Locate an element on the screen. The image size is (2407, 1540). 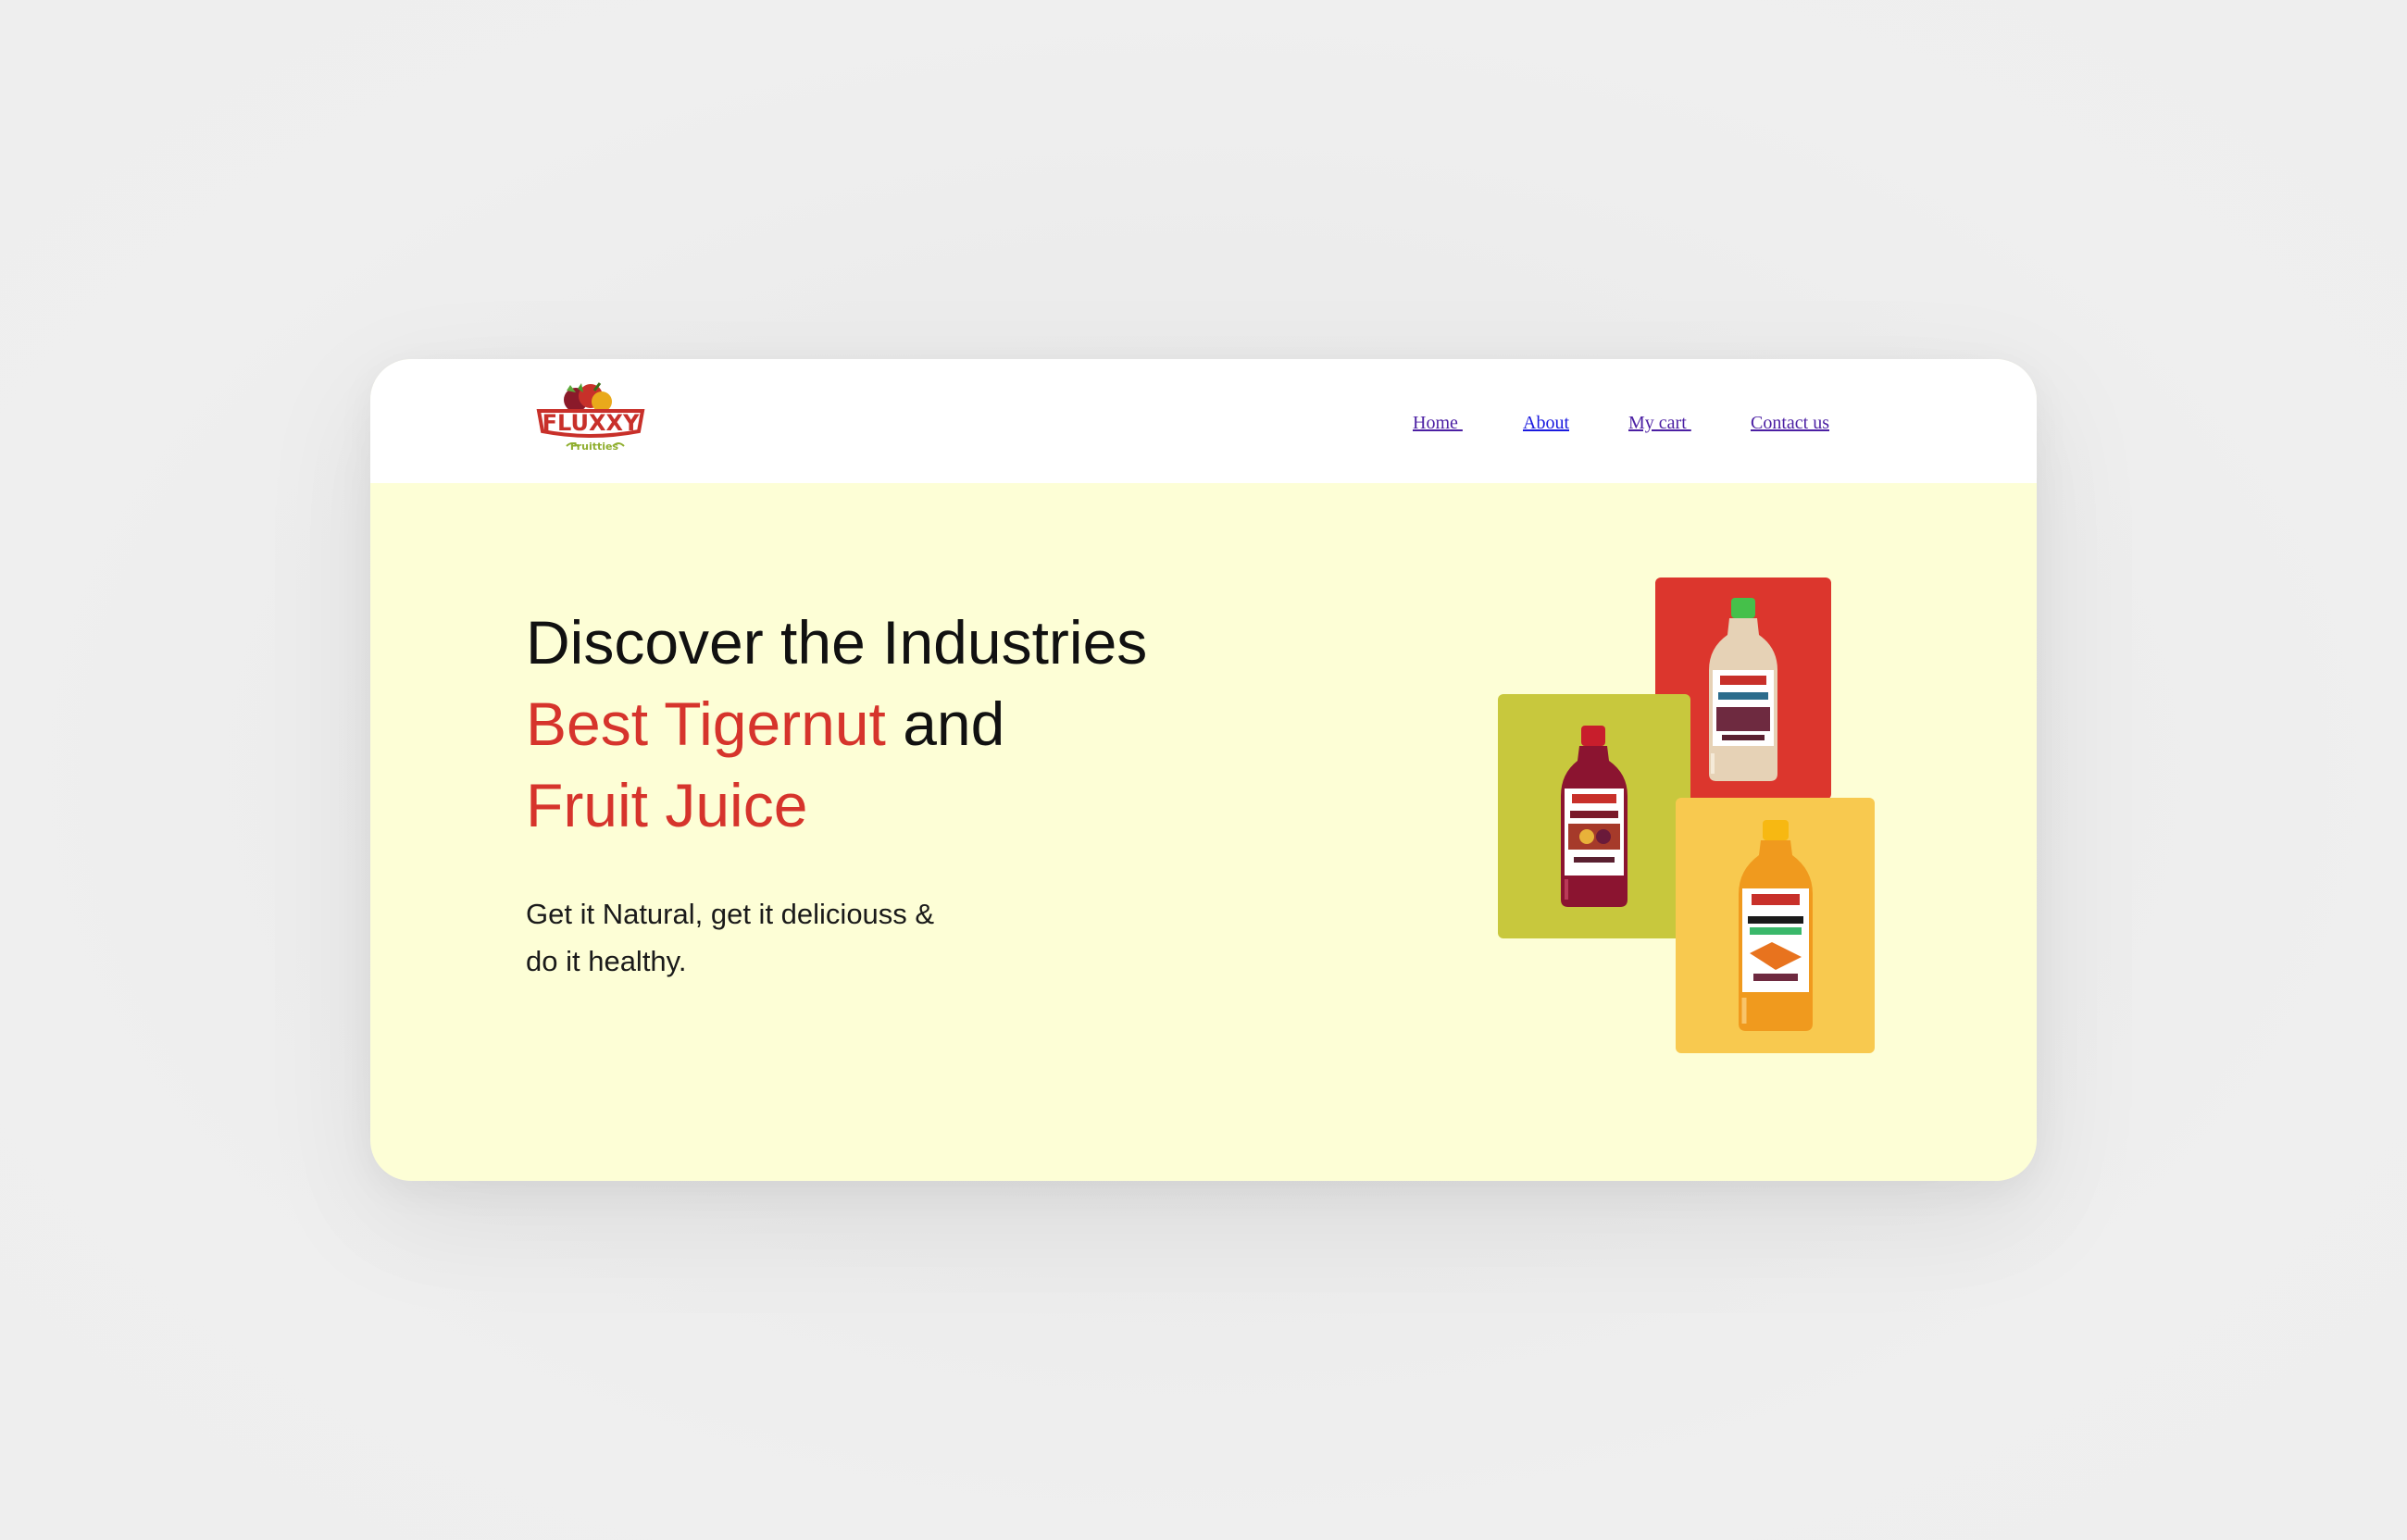
hero-title-line2-rest: and is located at coordinates (945, 723).